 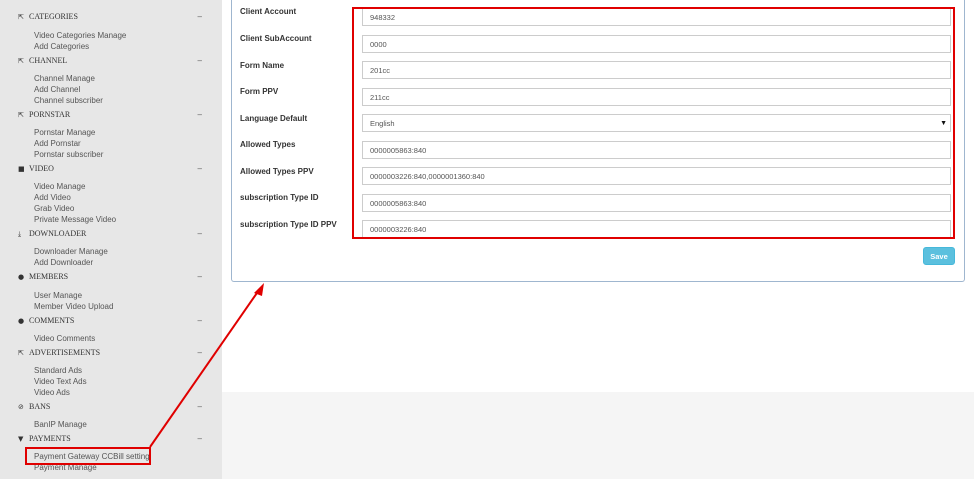 What do you see at coordinates (54, 208) in the screenshot?
I see `sidebar-item-grab-video: Grab Video` at bounding box center [54, 208].